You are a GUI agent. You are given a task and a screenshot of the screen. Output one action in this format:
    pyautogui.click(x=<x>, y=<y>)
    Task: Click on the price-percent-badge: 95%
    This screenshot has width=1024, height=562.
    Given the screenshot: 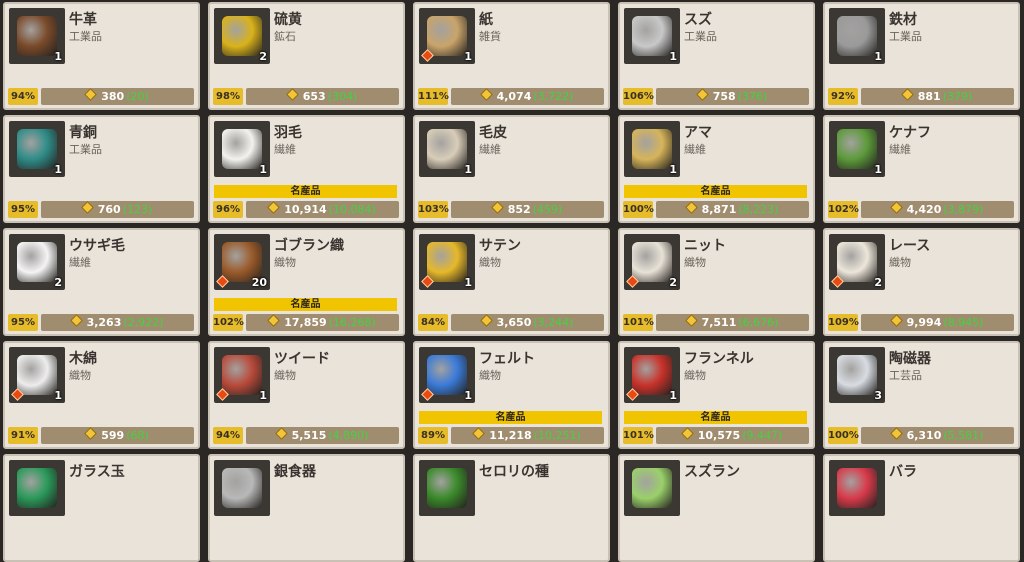 What is the action you would take?
    pyautogui.click(x=23, y=322)
    